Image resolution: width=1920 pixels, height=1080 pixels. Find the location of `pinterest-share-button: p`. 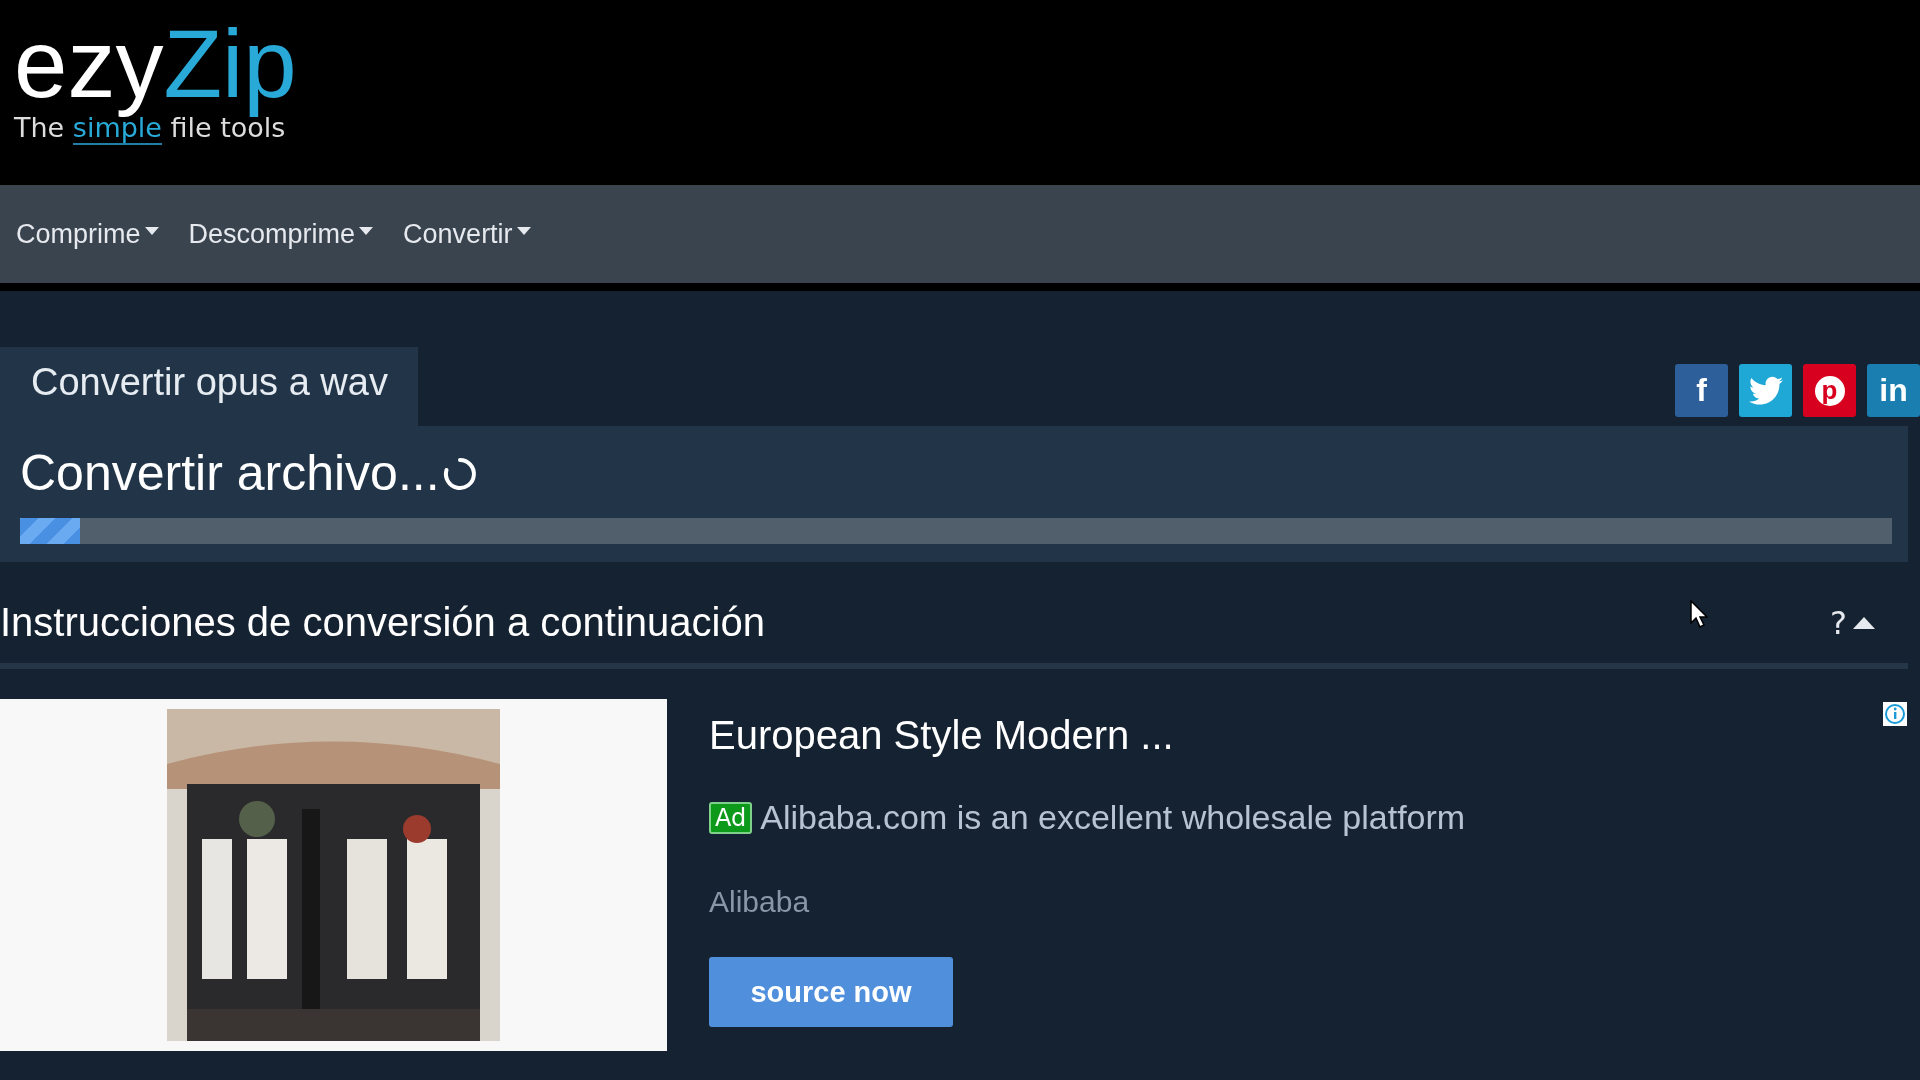

pinterest-share-button: p is located at coordinates (1829, 390).